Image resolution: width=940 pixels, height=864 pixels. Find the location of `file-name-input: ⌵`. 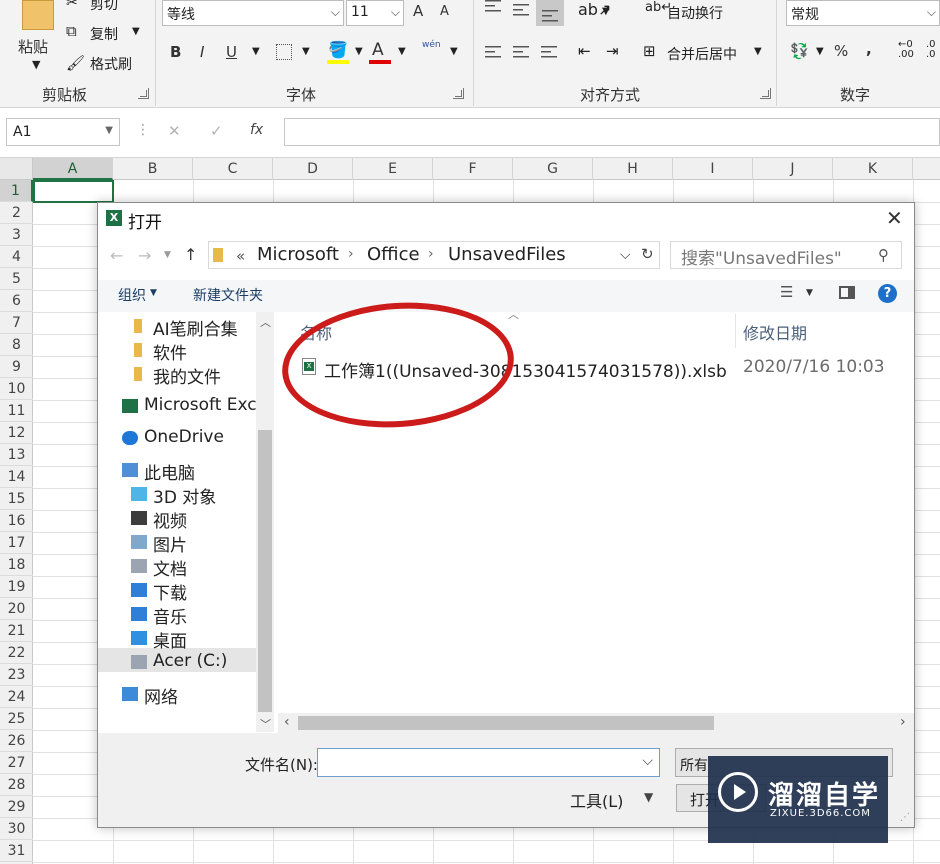

file-name-input: ⌵ is located at coordinates (488, 762).